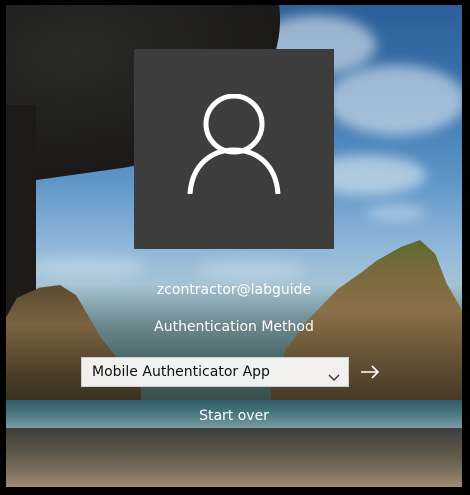  I want to click on submit-button, so click(370, 372).